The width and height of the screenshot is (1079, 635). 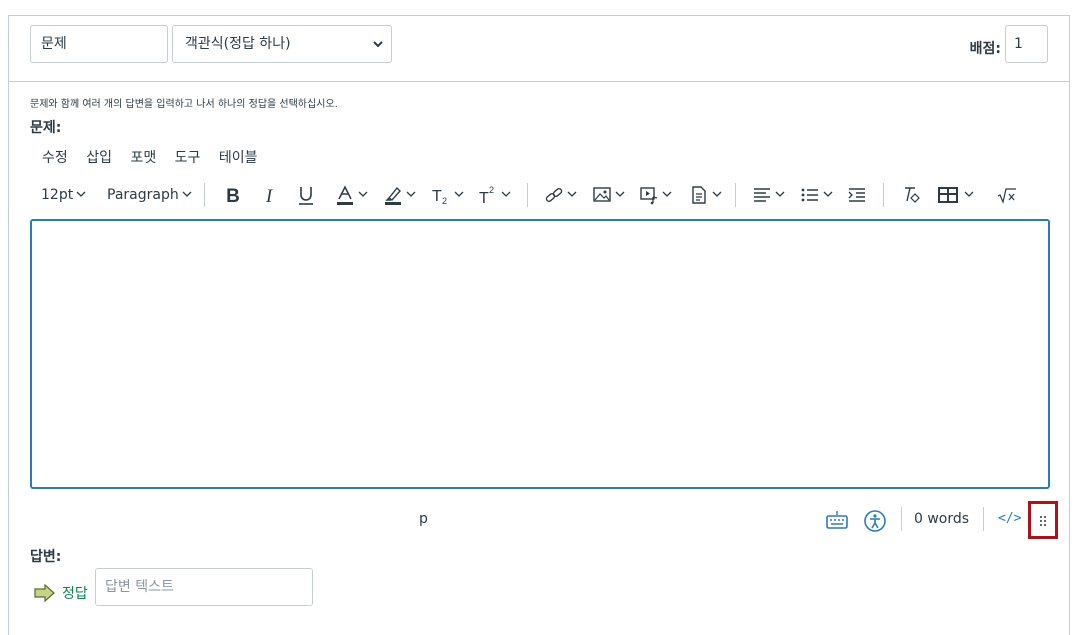 What do you see at coordinates (46, 557) in the screenshot?
I see `answers-label: 답변:` at bounding box center [46, 557].